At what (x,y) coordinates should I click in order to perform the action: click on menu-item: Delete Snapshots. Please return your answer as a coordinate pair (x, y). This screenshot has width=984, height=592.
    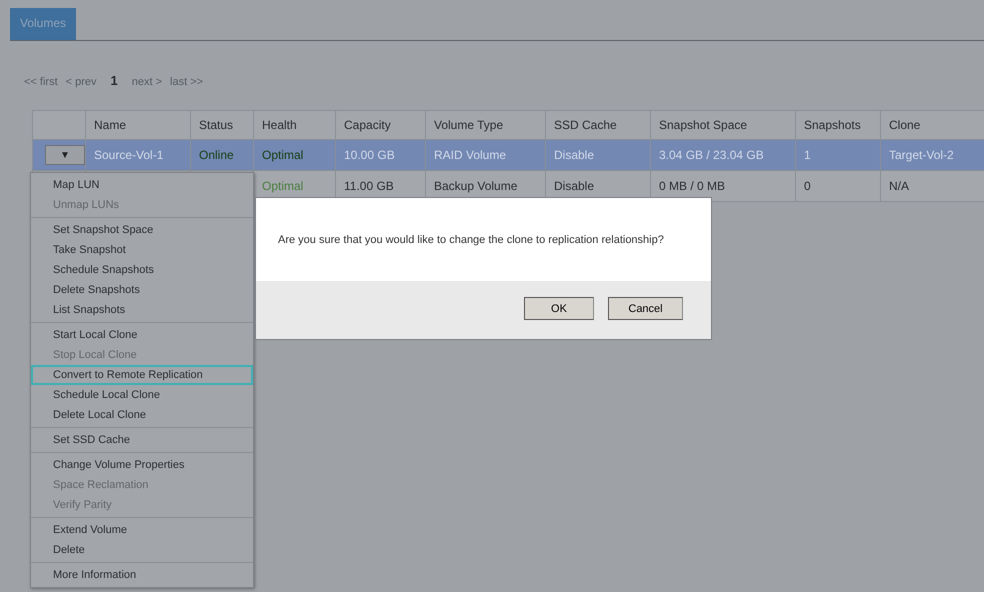
    Looking at the image, I should click on (142, 290).